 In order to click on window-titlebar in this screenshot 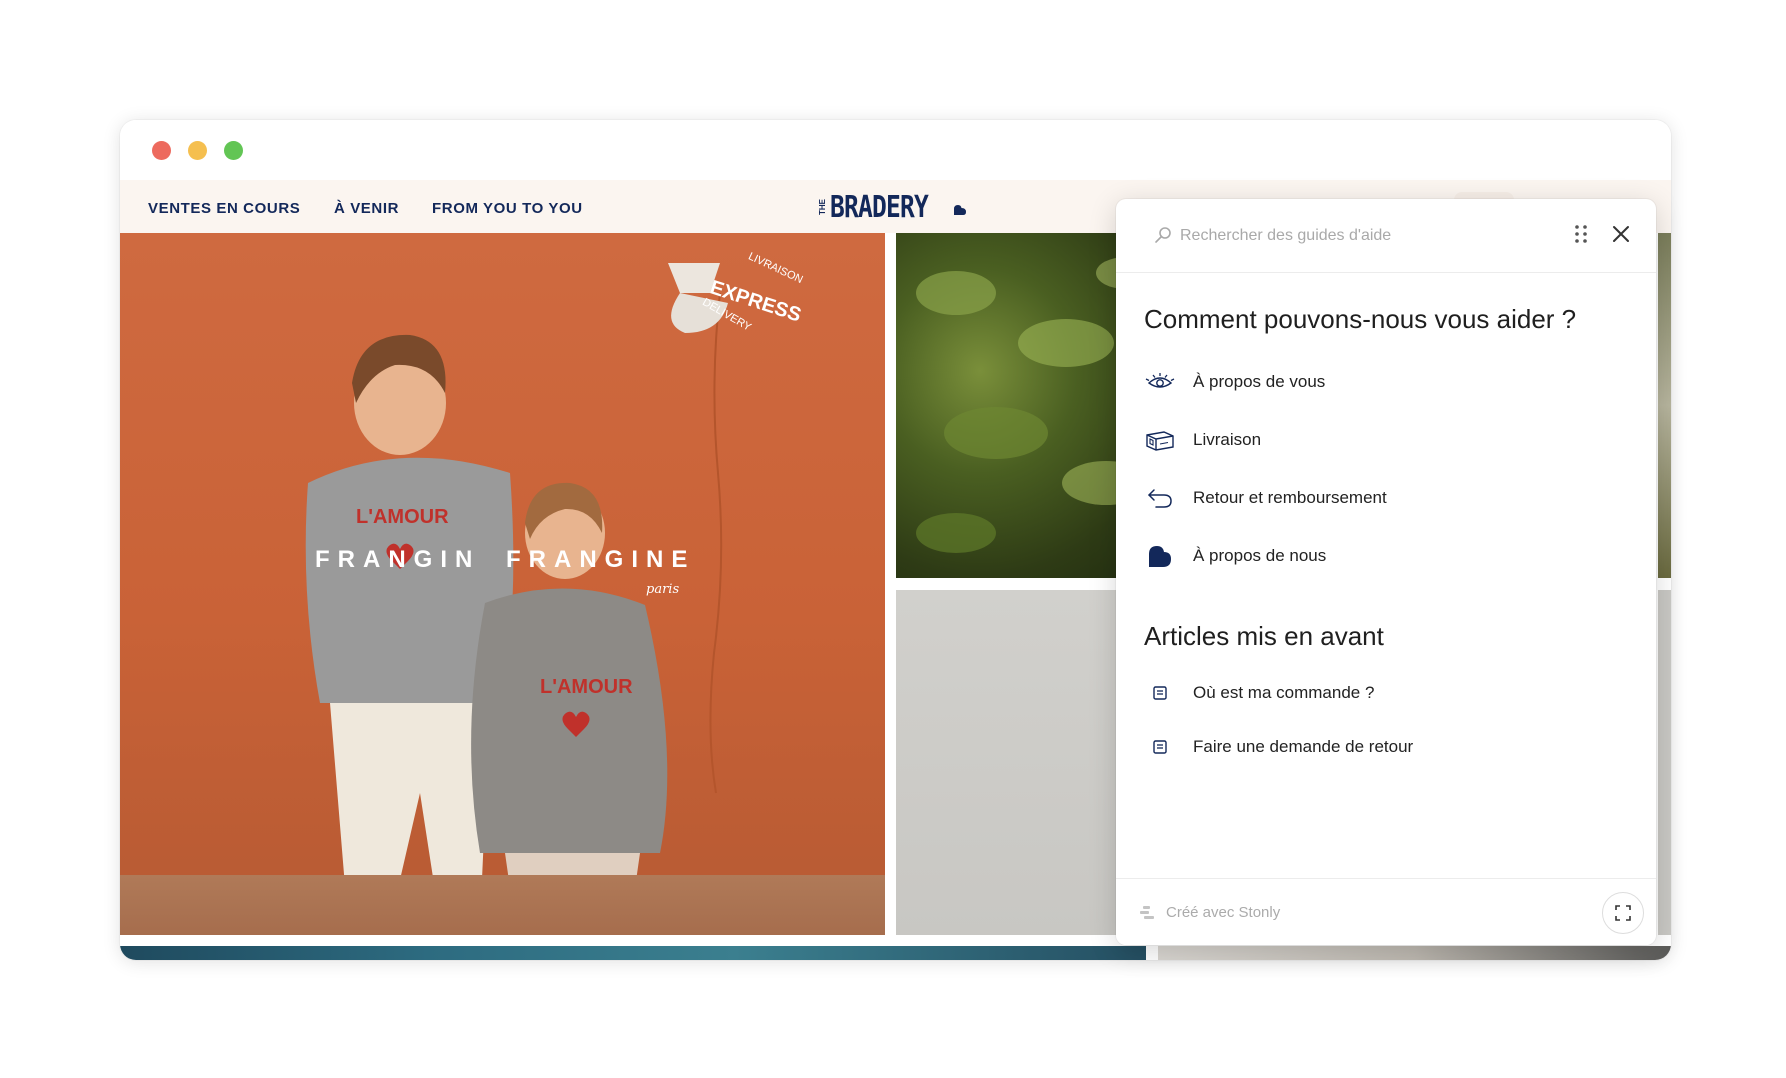, I will do `click(895, 150)`.